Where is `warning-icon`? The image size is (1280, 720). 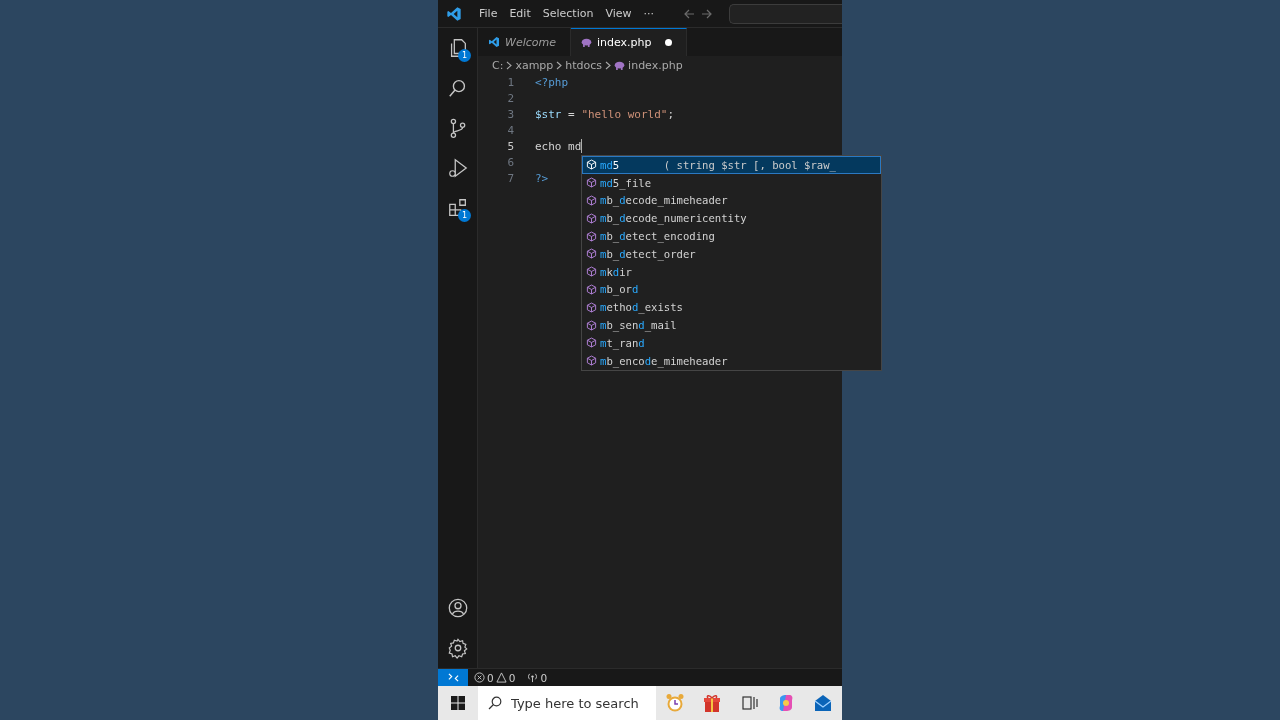
warning-icon is located at coordinates (501, 677).